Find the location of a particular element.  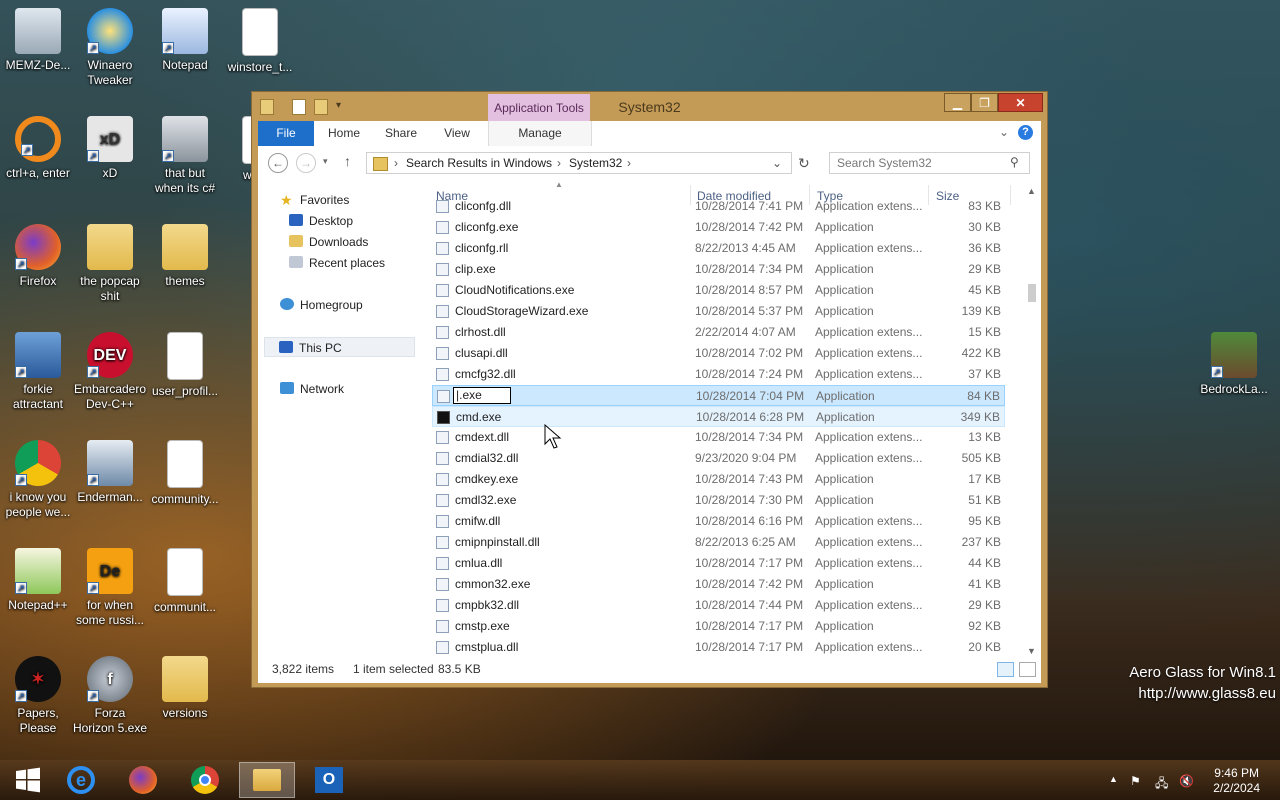

breadcrumb-search-results: Search Results in Windows is located at coordinates (479, 163).